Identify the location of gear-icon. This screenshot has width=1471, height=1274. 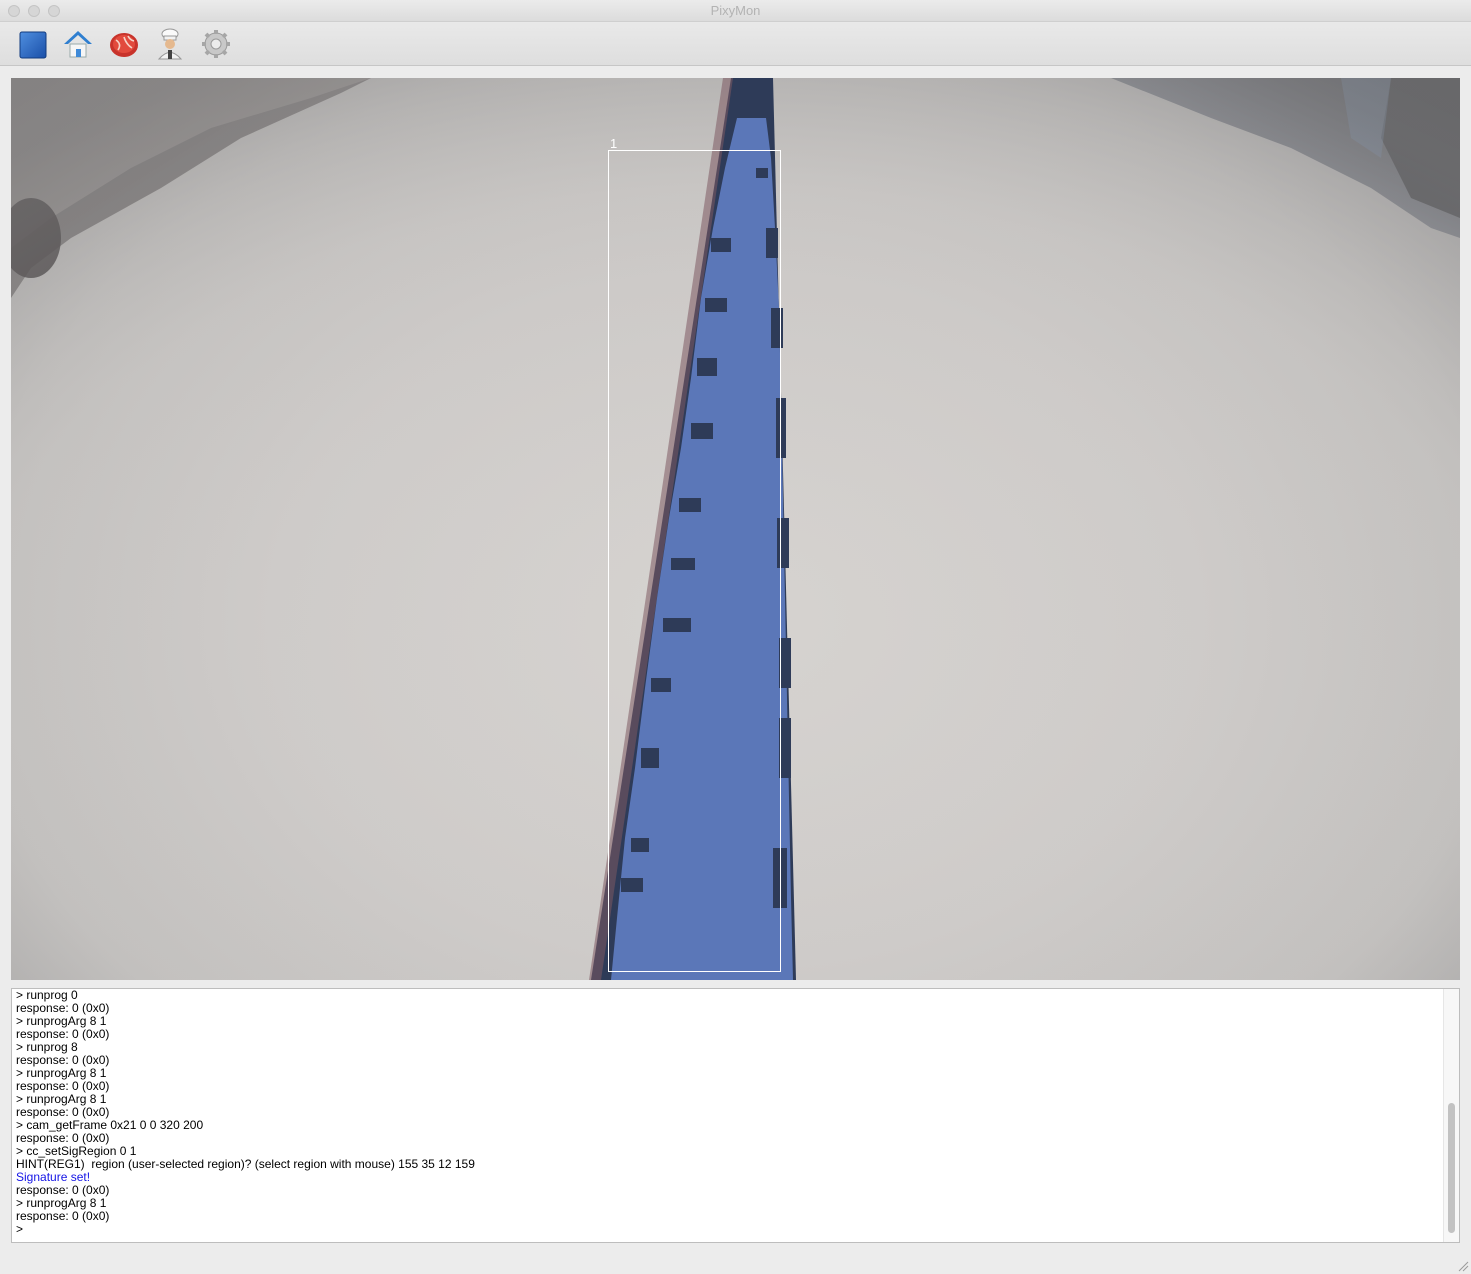
(216, 44).